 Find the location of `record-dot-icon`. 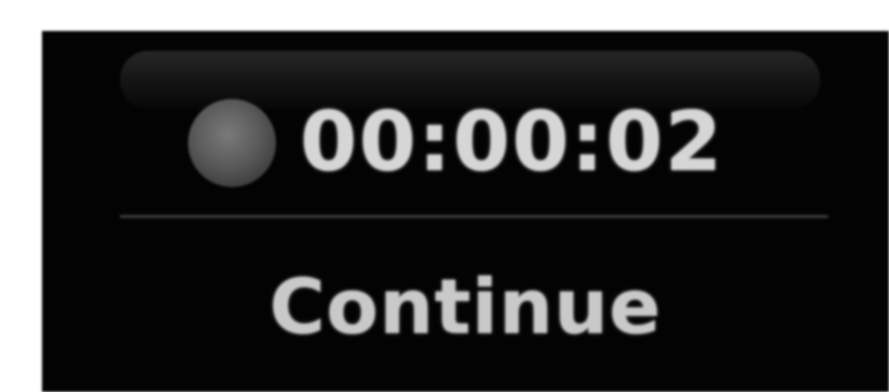

record-dot-icon is located at coordinates (232, 143).